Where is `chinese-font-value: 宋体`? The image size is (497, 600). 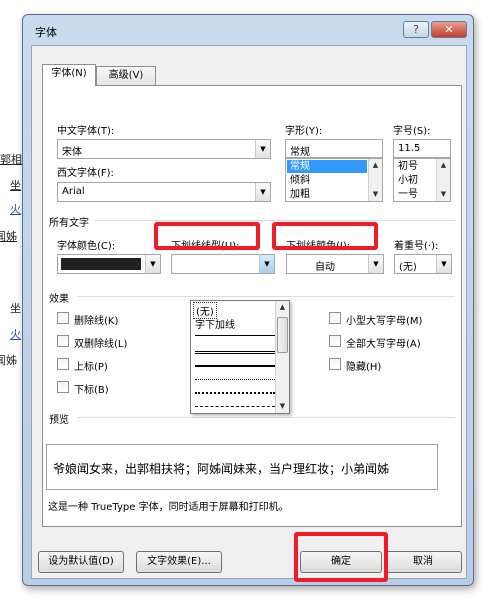
chinese-font-value: 宋体 is located at coordinates (72, 152).